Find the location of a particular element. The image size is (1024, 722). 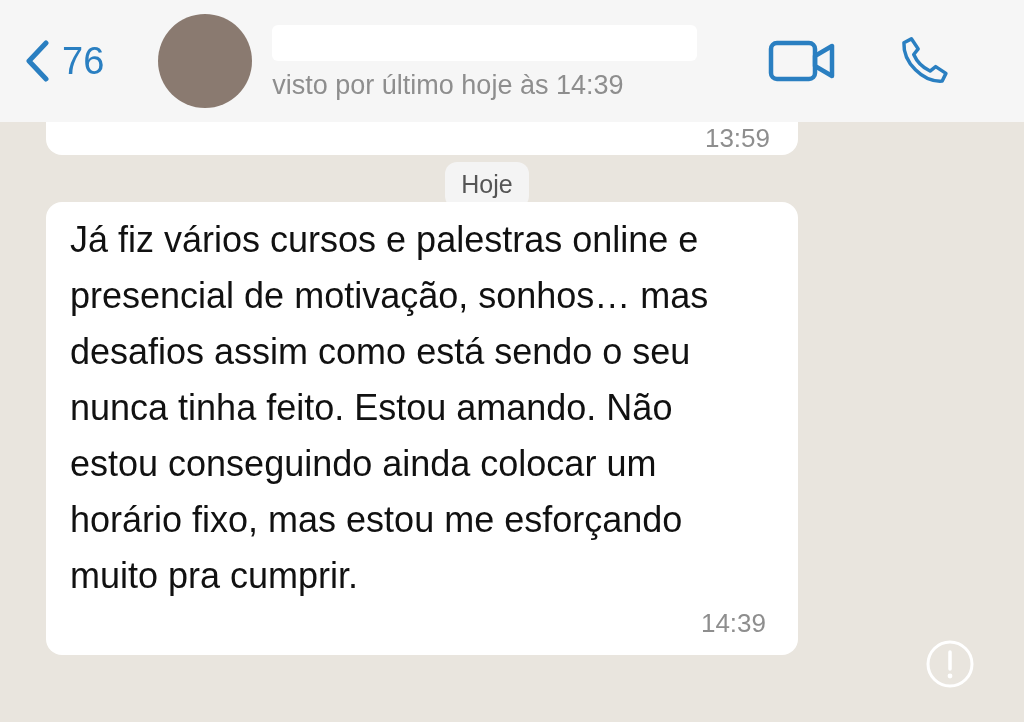

message-time: 13:59 is located at coordinates (737, 138).